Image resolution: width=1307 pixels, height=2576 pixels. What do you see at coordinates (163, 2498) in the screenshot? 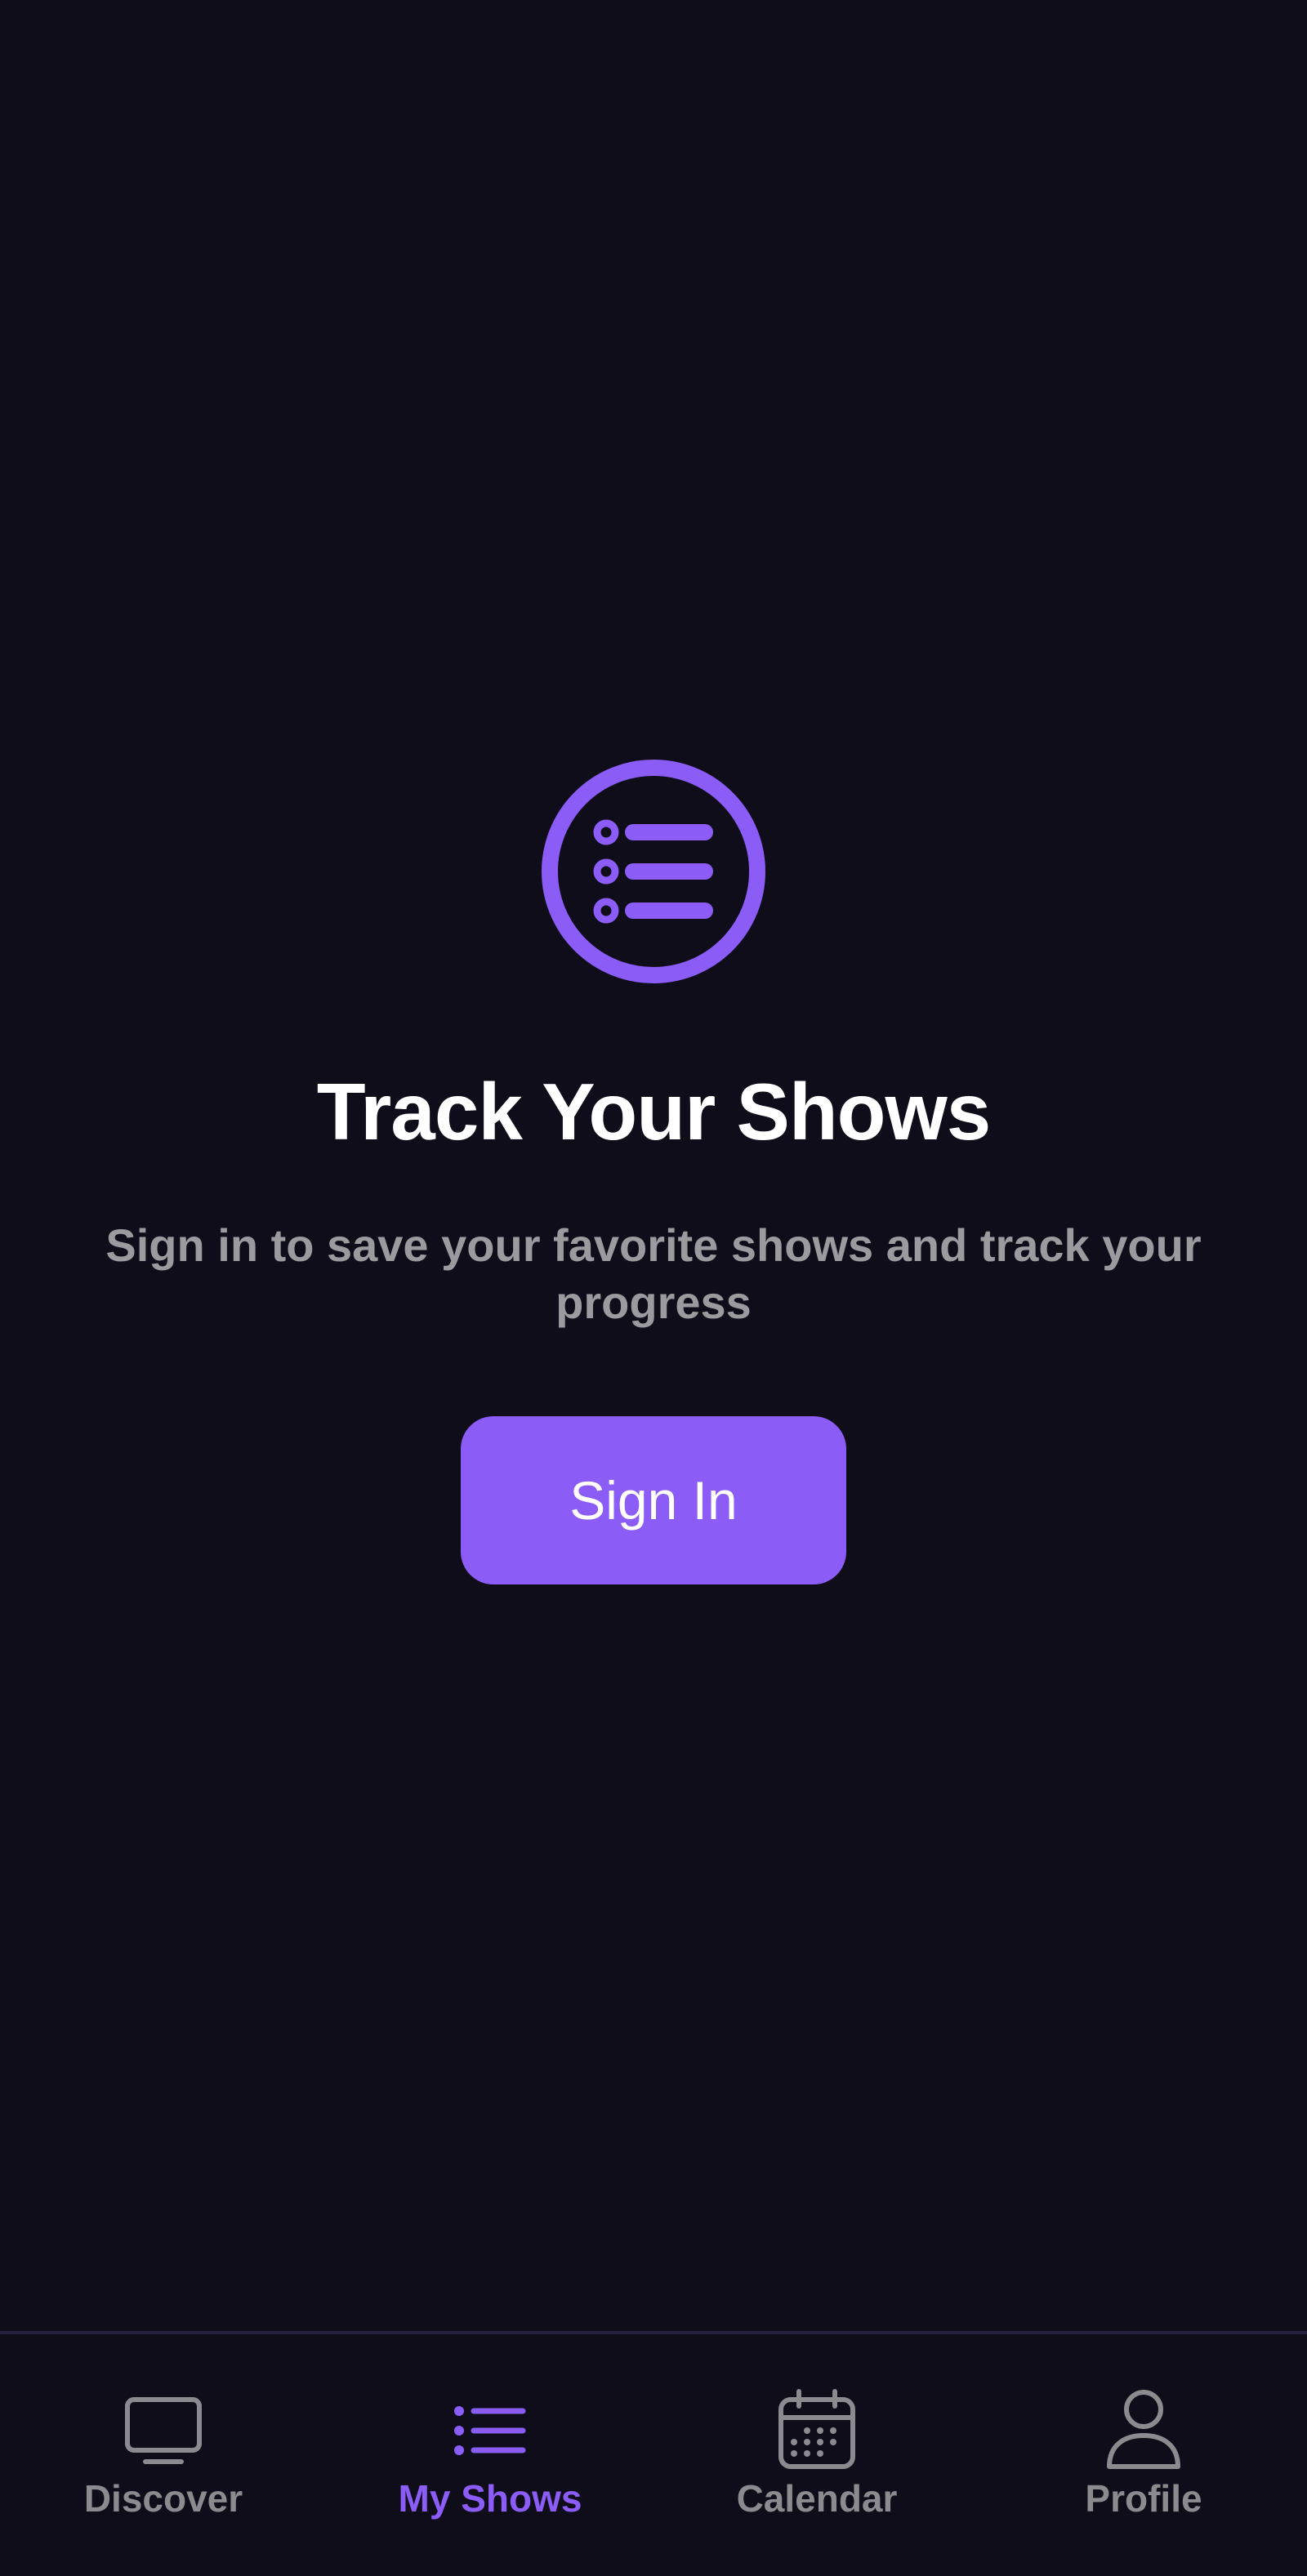
I see `tab-label: Discover` at bounding box center [163, 2498].